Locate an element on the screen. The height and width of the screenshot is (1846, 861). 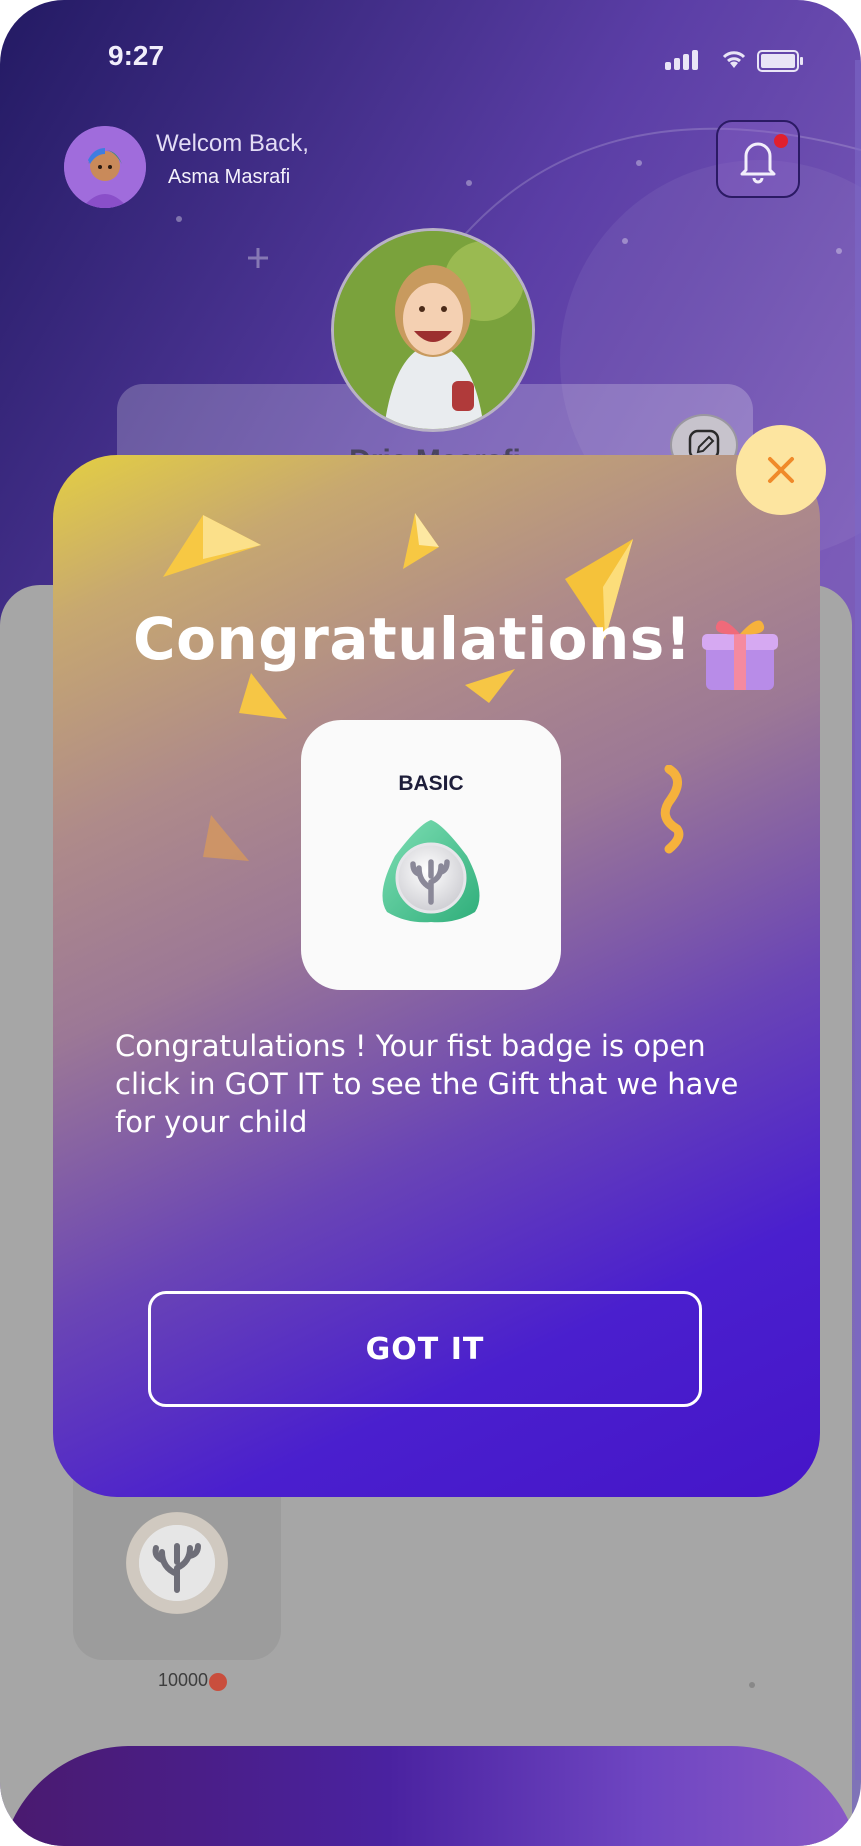
modal-title: Congratulations! is located at coordinates (412, 639).